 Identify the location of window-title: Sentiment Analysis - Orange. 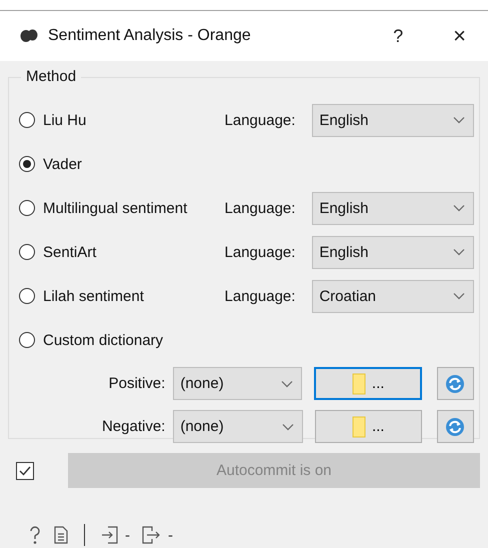
(150, 36).